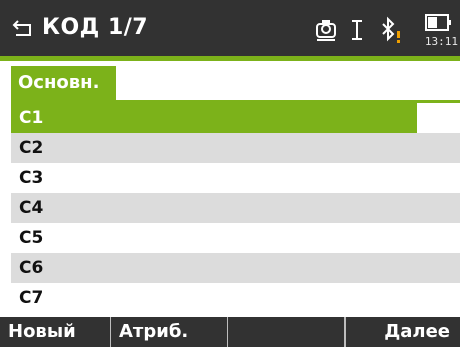 This screenshot has width=460, height=347. I want to click on page-title: КОД 1/7, so click(95, 27).